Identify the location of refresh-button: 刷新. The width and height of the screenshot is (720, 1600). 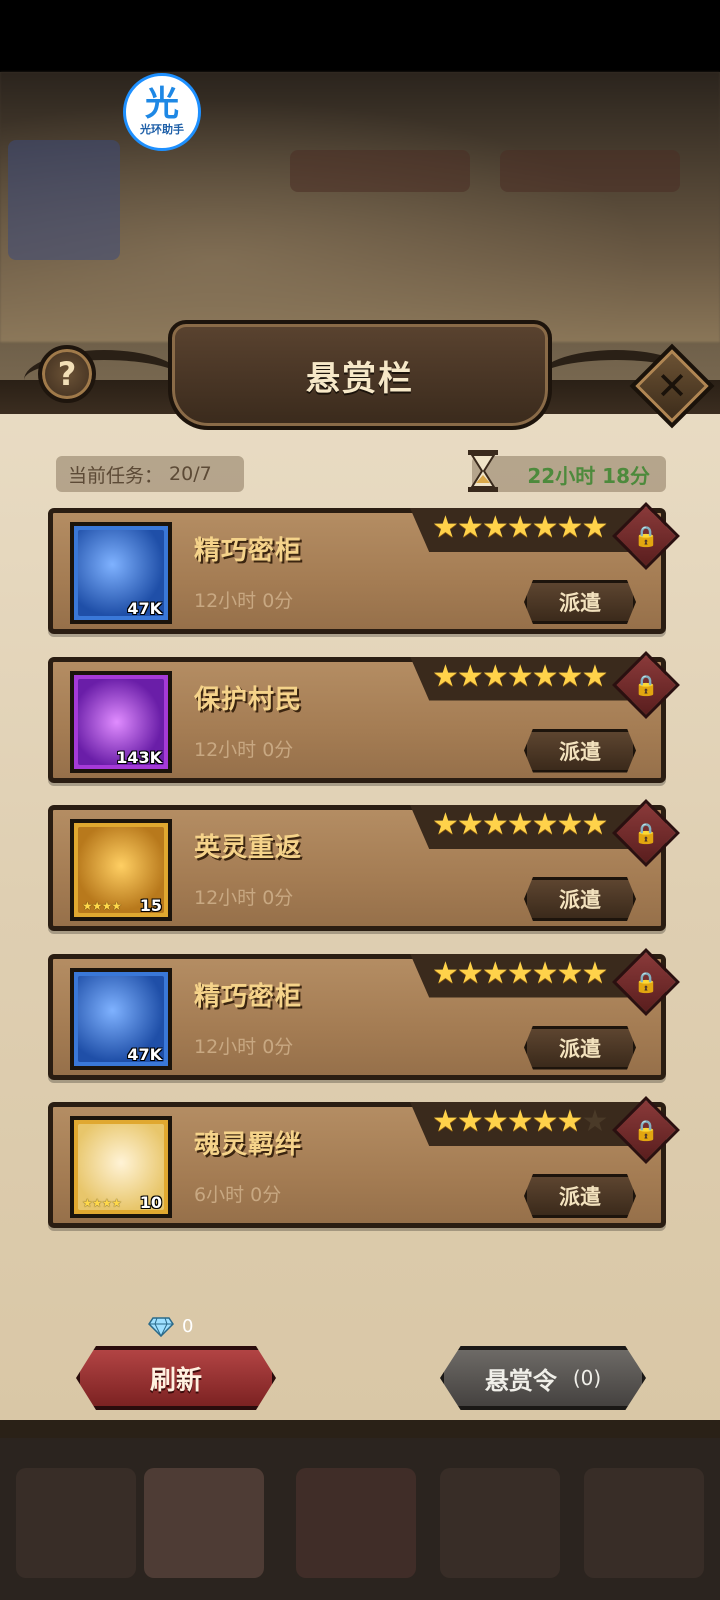
(176, 1378).